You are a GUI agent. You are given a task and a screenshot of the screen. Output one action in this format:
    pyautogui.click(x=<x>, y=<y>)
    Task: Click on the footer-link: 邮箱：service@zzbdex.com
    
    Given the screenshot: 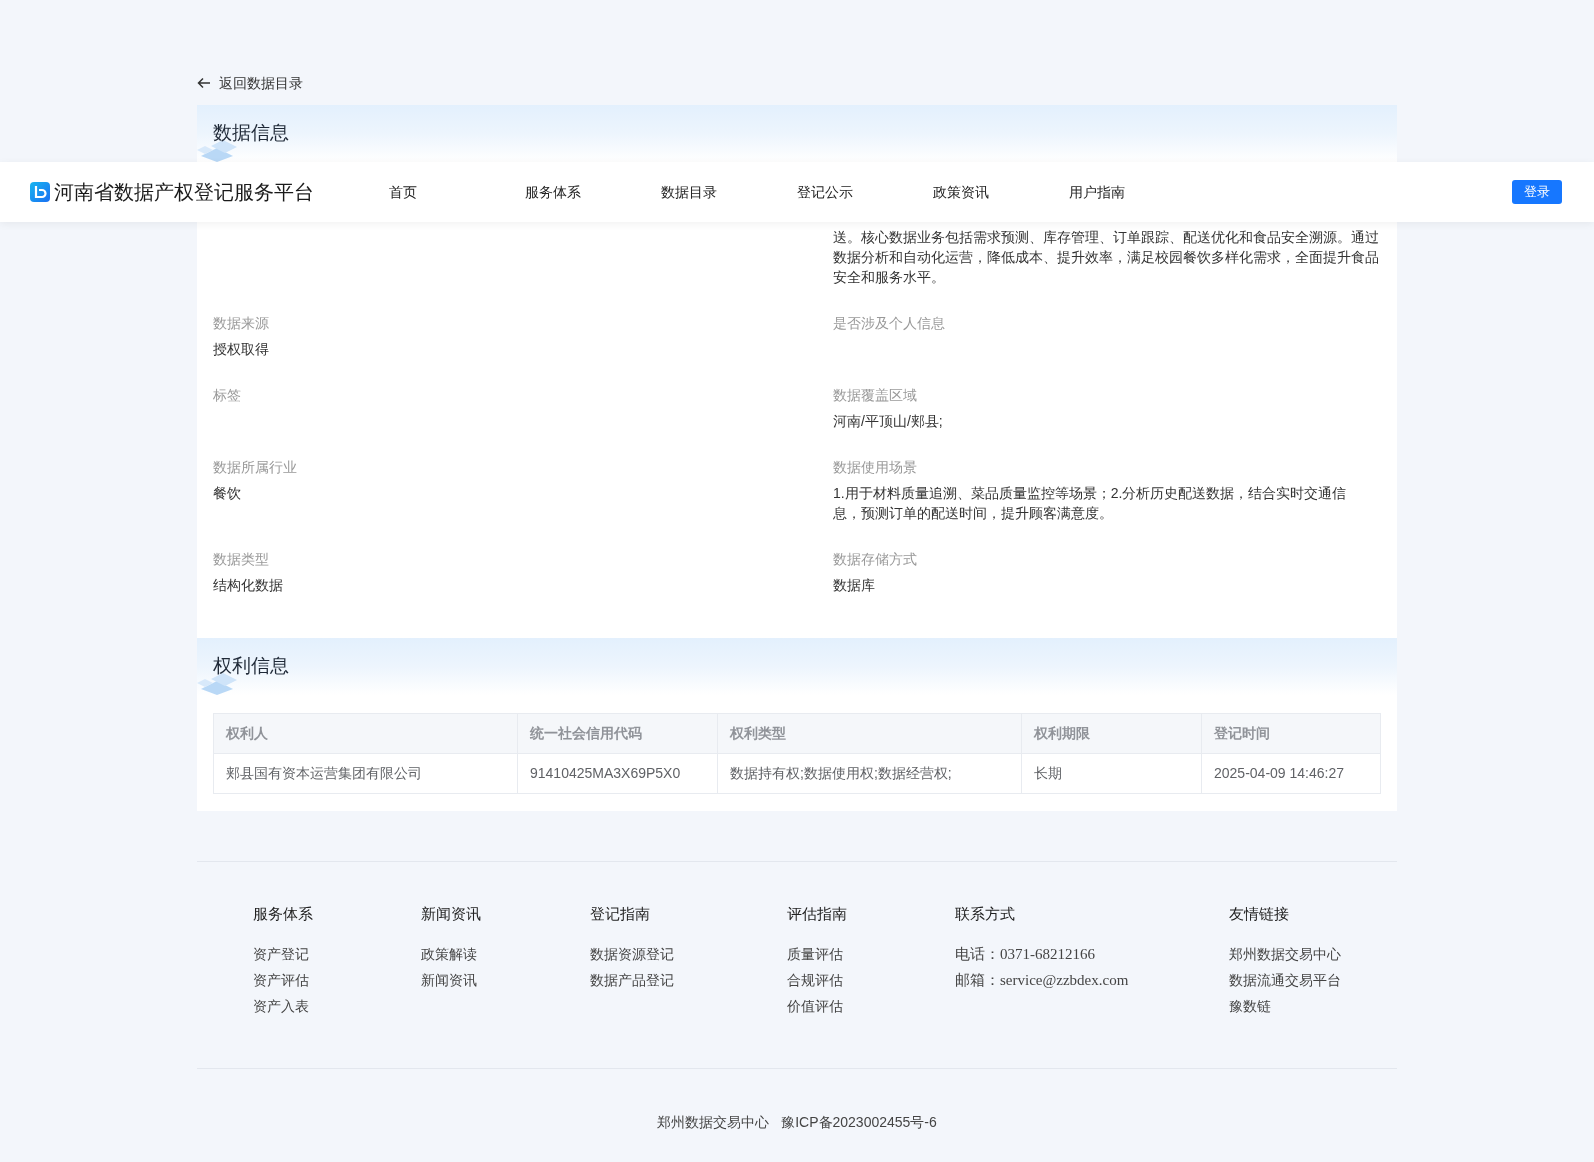 What is the action you would take?
    pyautogui.click(x=1042, y=980)
    